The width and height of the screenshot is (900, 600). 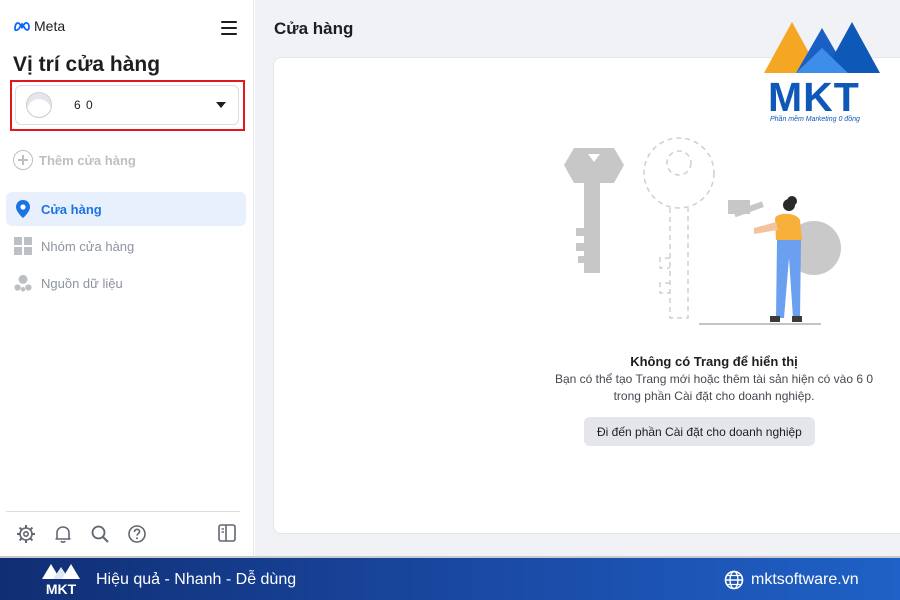 What do you see at coordinates (734, 580) in the screenshot?
I see `globe-icon` at bounding box center [734, 580].